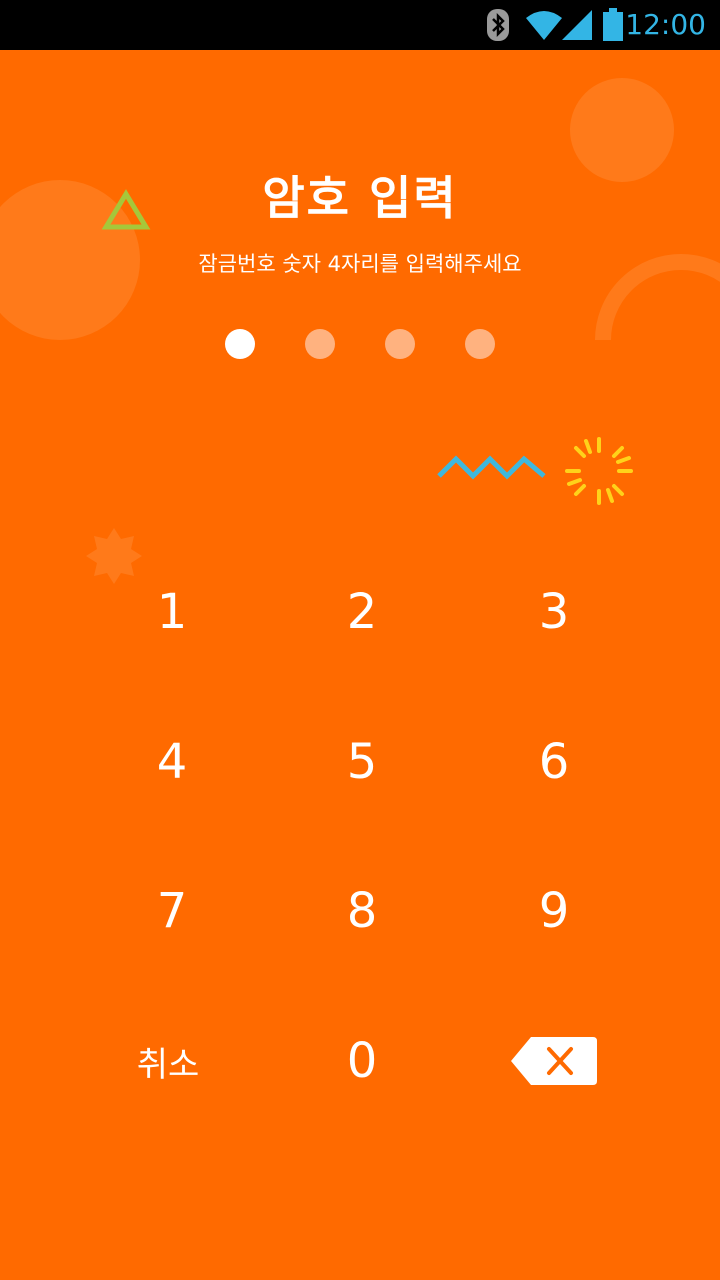  What do you see at coordinates (168, 1061) in the screenshot?
I see `cancel-button: 취소` at bounding box center [168, 1061].